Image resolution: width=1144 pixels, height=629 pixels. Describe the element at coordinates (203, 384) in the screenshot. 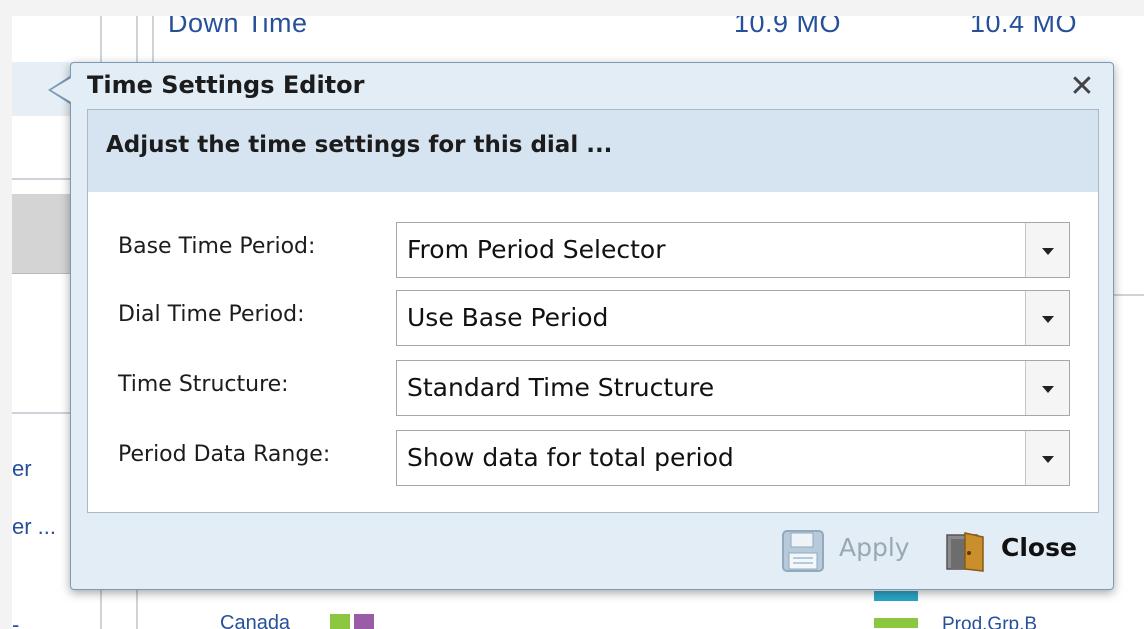

I see `time-structure-label: Time Structure:` at that location.